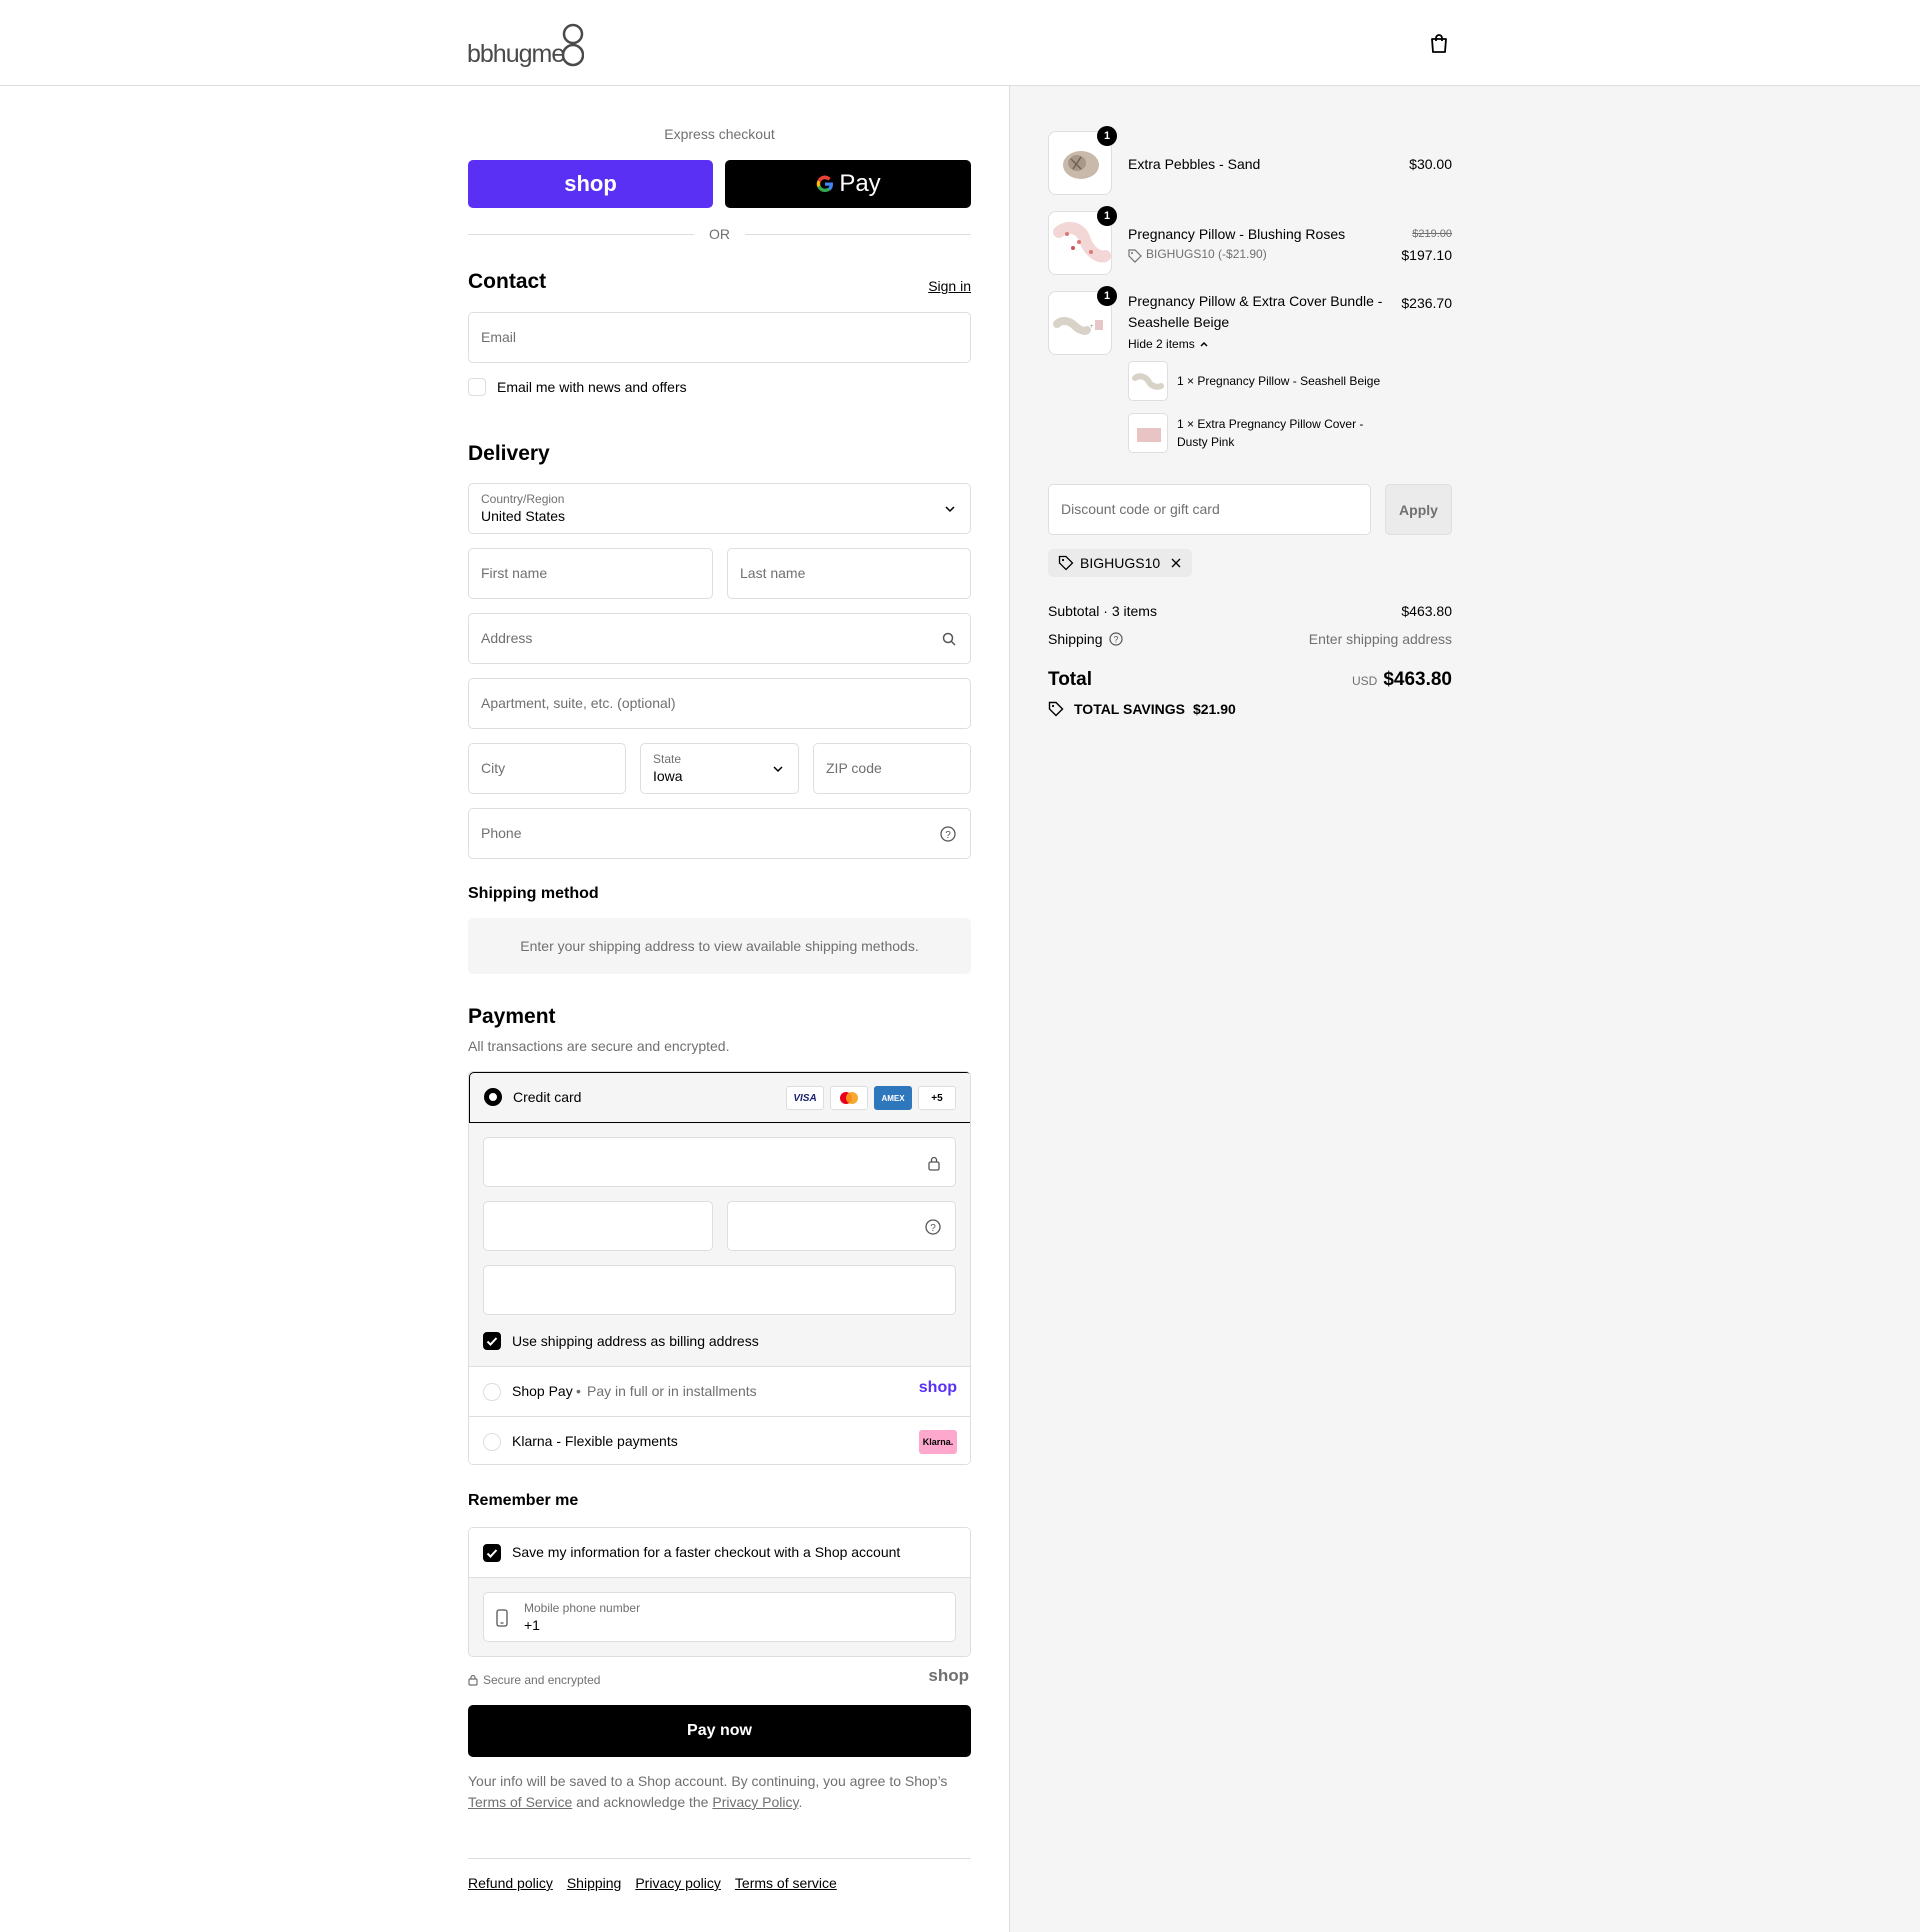 The width and height of the screenshot is (1920, 1932). What do you see at coordinates (841, 1226) in the screenshot?
I see `security-code-field: ?` at bounding box center [841, 1226].